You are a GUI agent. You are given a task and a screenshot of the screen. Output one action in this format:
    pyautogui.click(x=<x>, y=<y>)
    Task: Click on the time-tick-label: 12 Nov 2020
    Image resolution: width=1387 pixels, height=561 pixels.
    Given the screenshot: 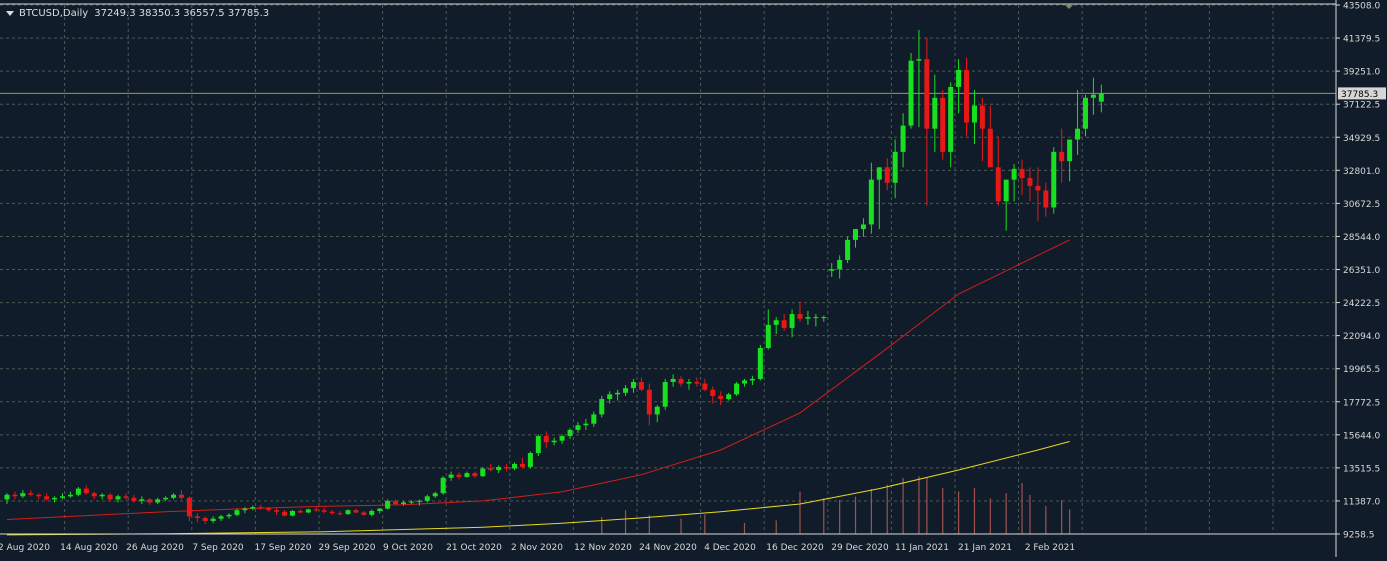 What is the action you would take?
    pyautogui.click(x=603, y=548)
    